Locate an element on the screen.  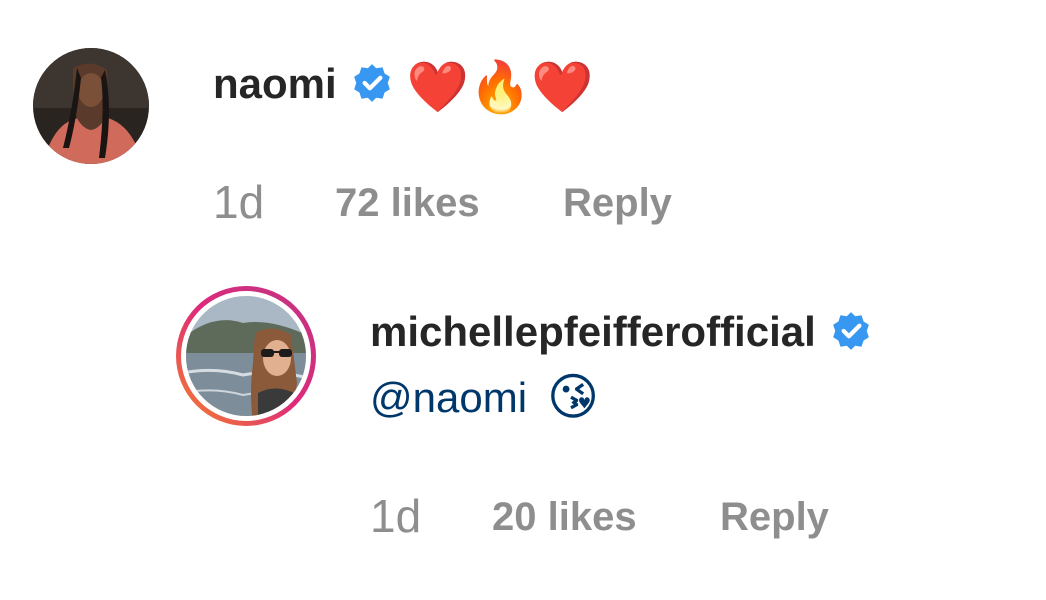
comment-body: @naomi 😘 is located at coordinates (484, 399).